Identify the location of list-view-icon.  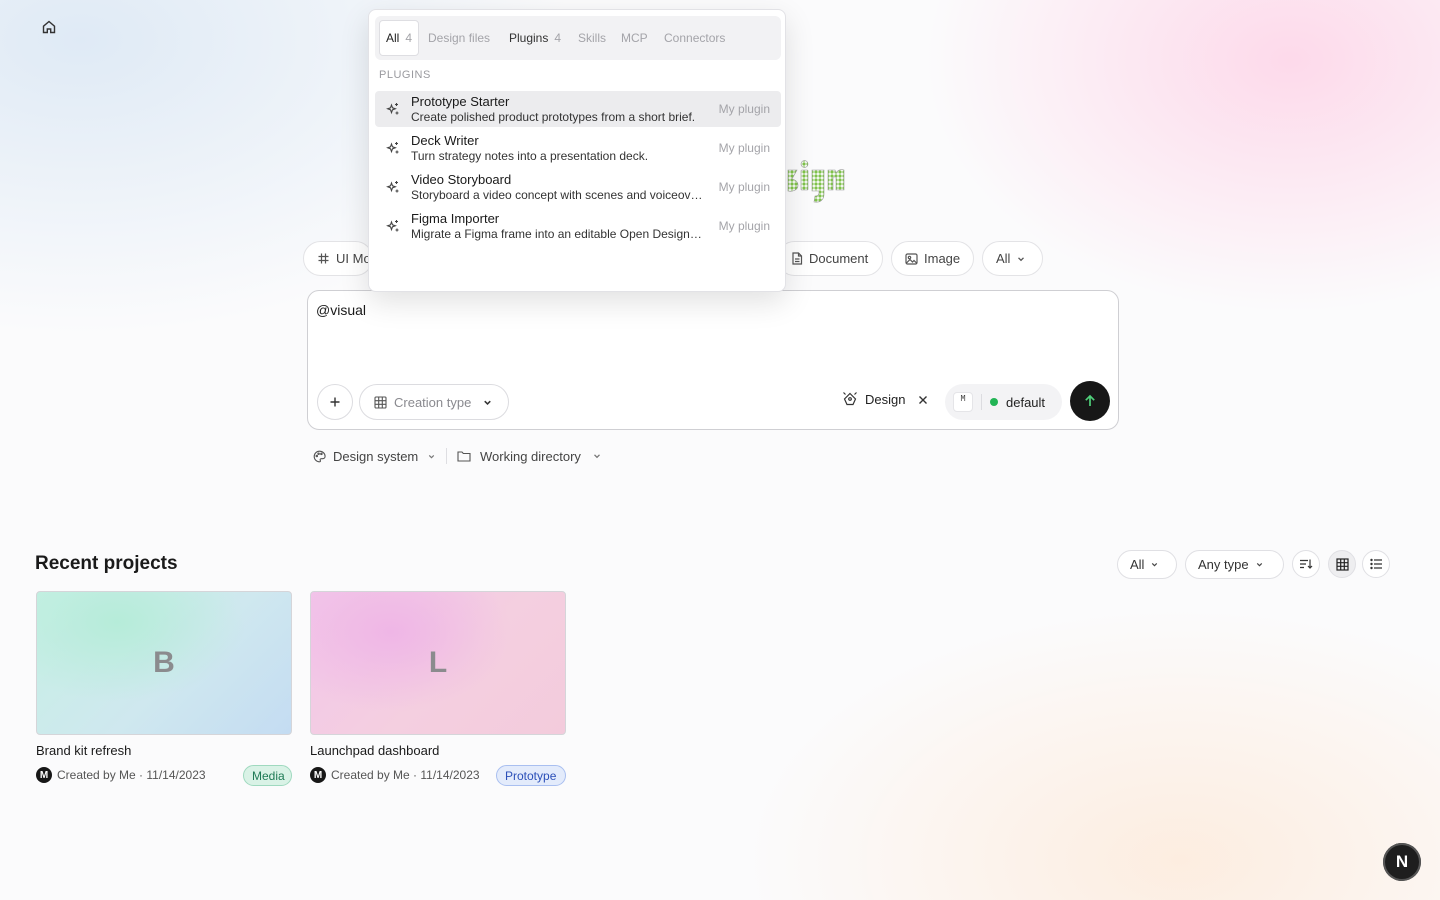
(1375, 564).